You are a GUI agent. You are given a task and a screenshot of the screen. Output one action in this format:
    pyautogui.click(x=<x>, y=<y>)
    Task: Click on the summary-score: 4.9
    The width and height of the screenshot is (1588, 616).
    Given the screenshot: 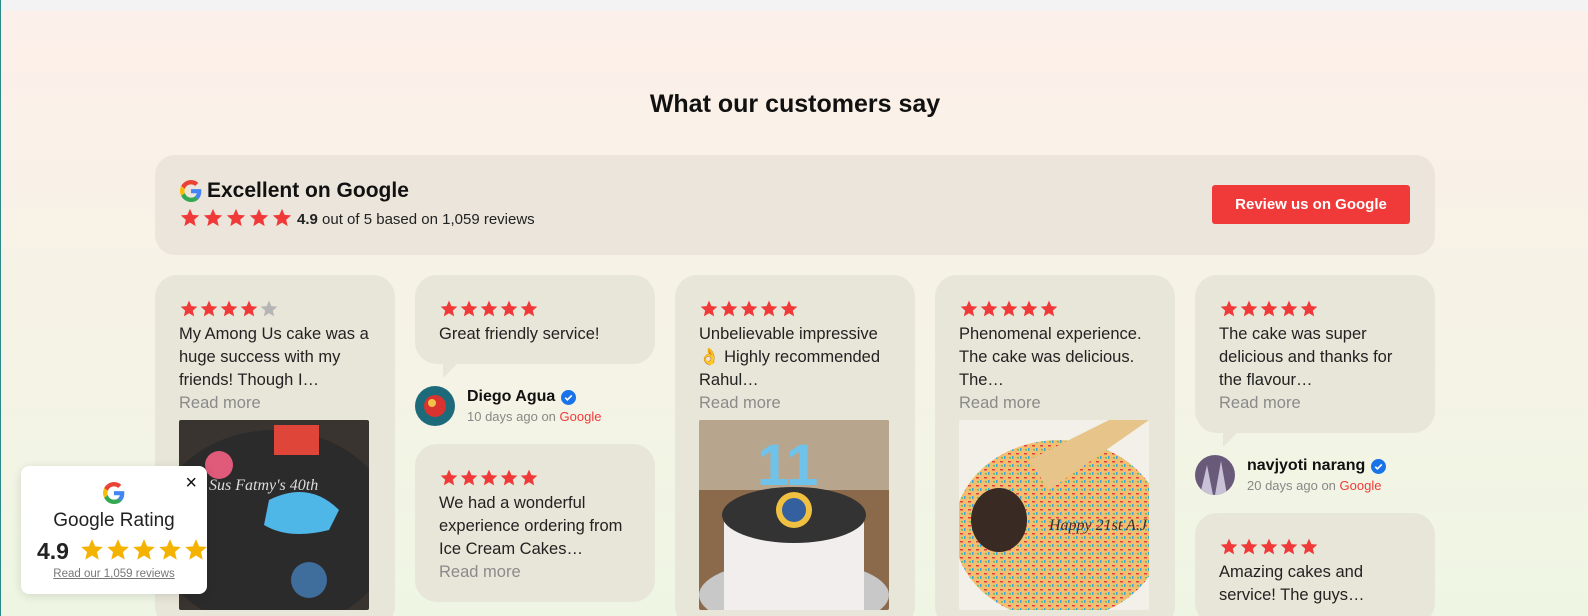 What is the action you would take?
    pyautogui.click(x=307, y=219)
    